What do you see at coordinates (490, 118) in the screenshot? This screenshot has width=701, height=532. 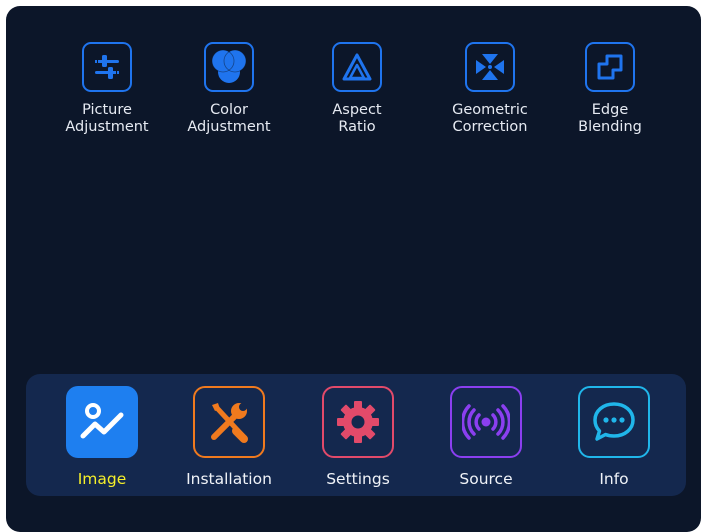 I see `submenu-label: Geometric Correction` at bounding box center [490, 118].